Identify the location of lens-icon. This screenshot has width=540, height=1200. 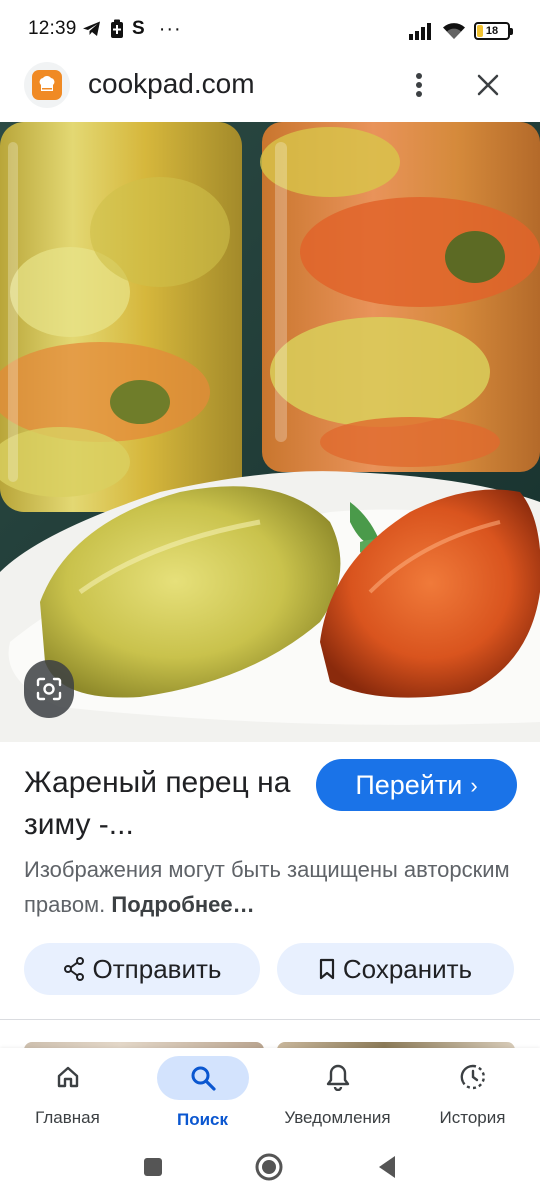
(49, 689).